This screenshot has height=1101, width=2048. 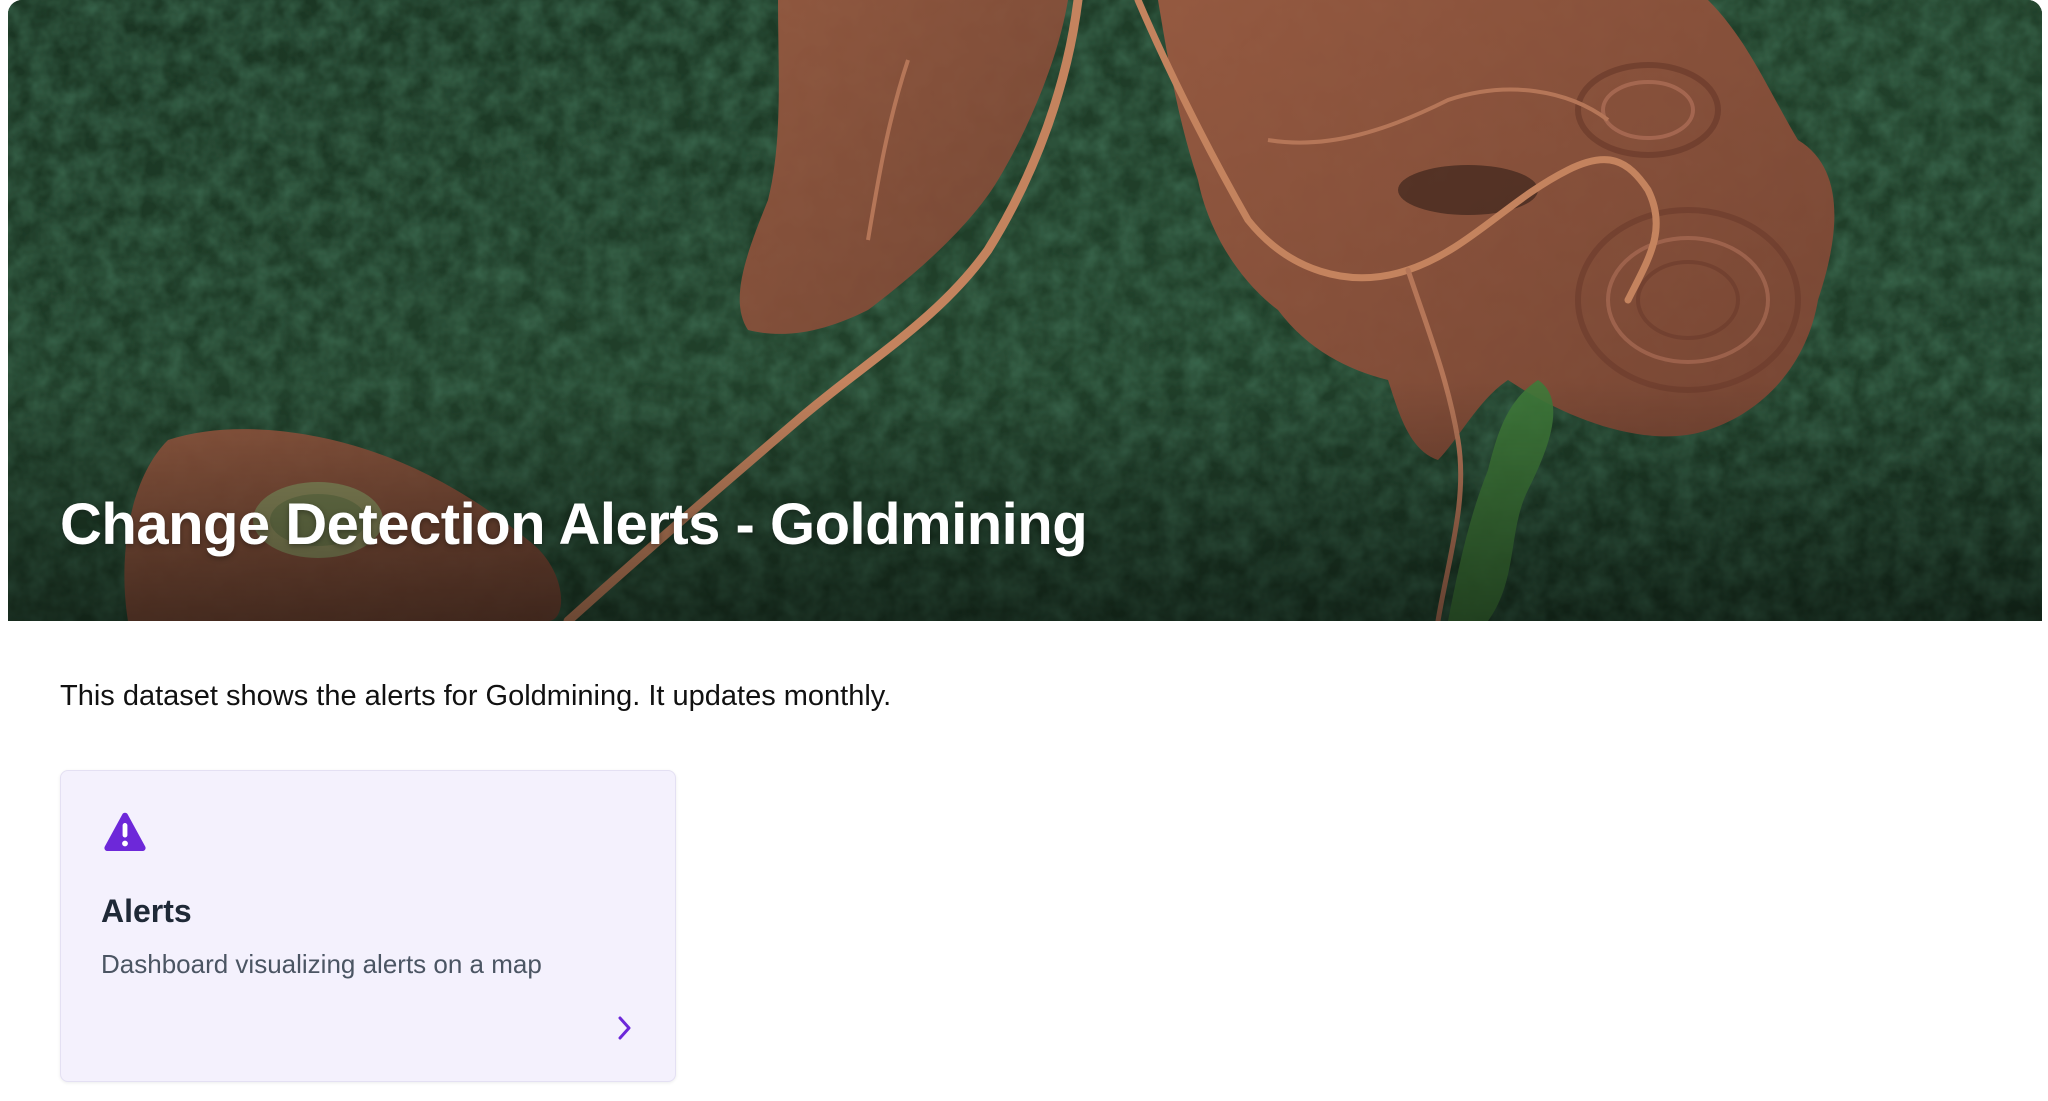 I want to click on card-description: Dashboard visualizing alerts on a map, so click(x=321, y=964).